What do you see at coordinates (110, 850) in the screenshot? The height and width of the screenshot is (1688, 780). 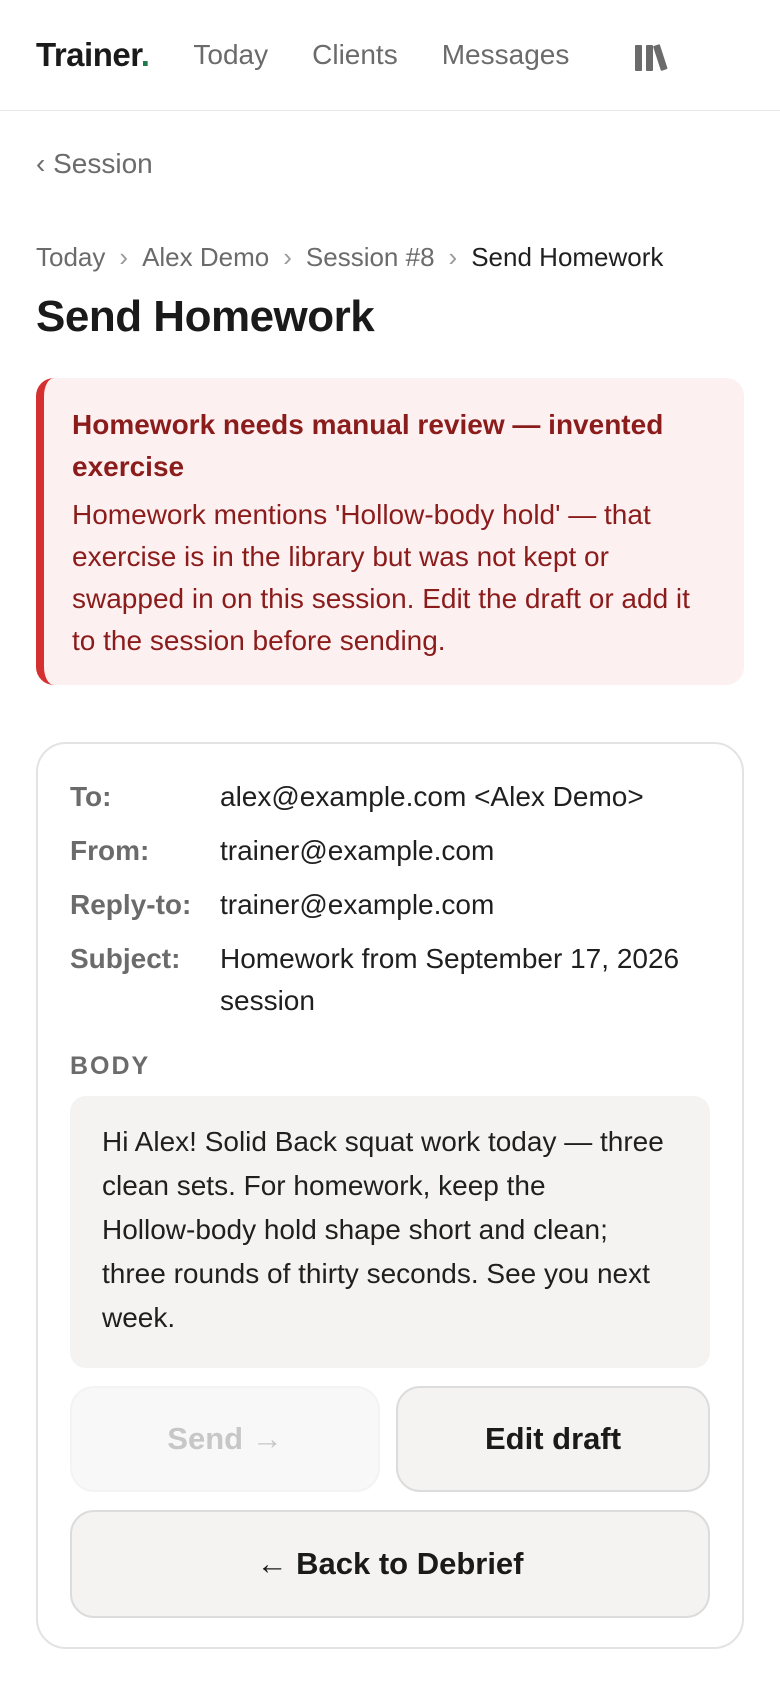 I see `from-label: From:` at bounding box center [110, 850].